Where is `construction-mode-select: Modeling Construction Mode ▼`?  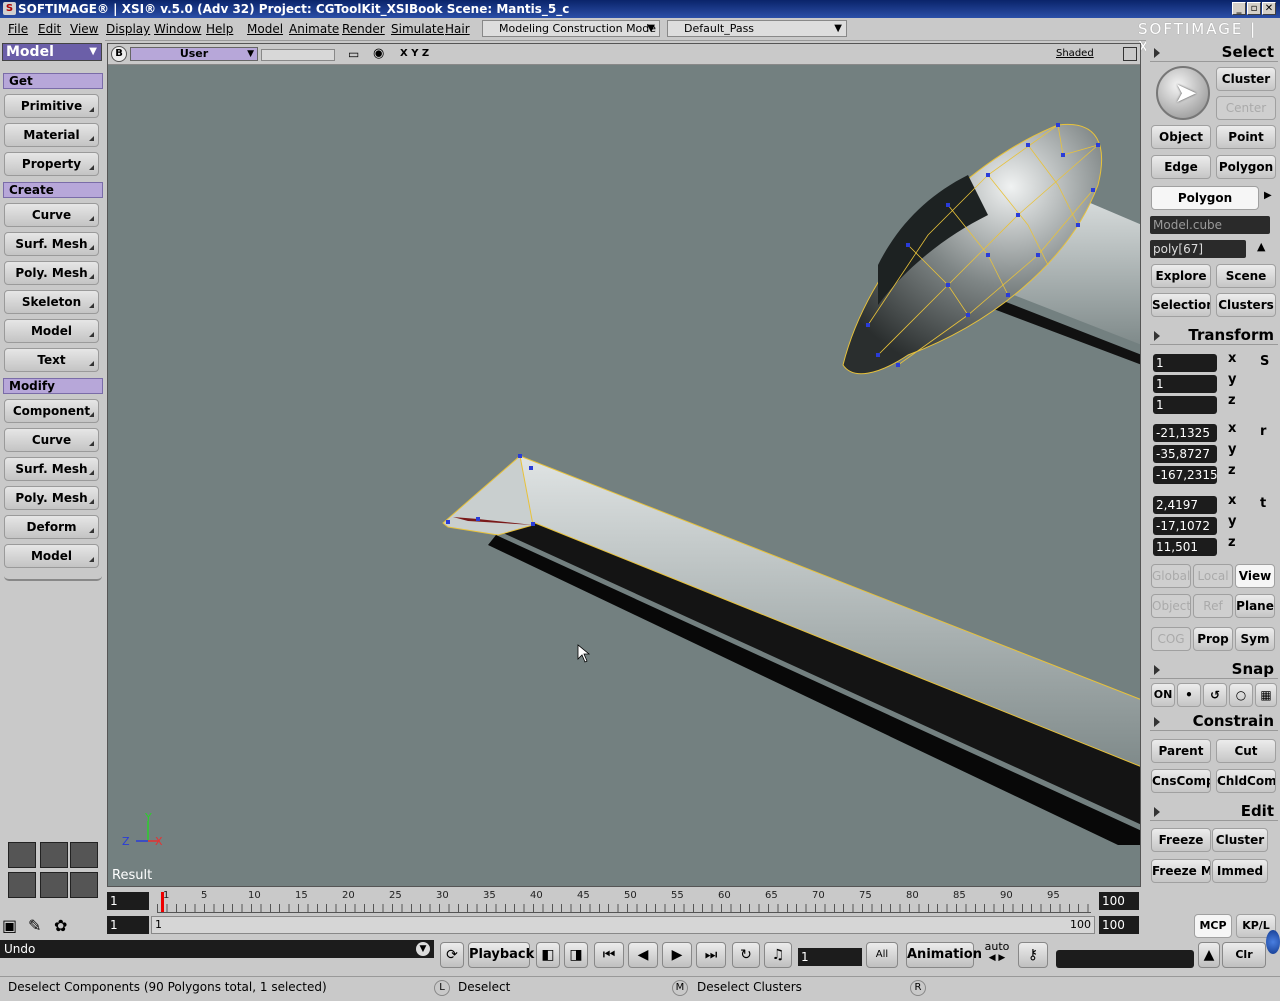 construction-mode-select: Modeling Construction Mode ▼ is located at coordinates (571, 28).